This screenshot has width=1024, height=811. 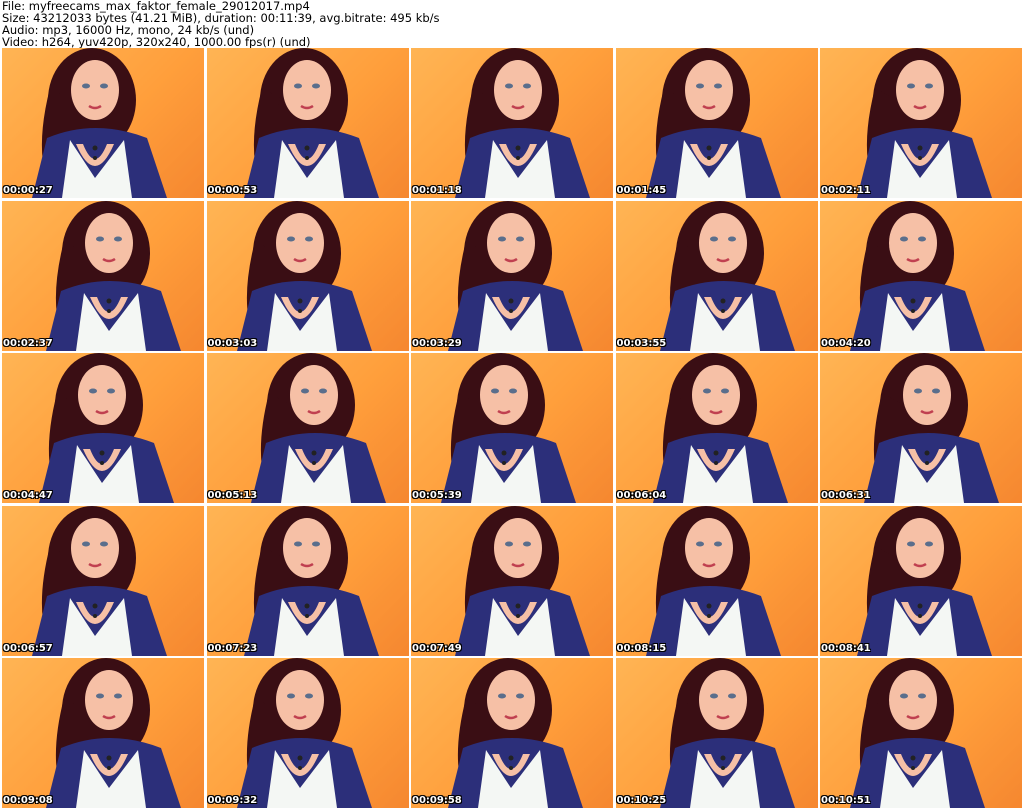 What do you see at coordinates (437, 800) in the screenshot?
I see `thumbnail-timestamp: 00:09:58` at bounding box center [437, 800].